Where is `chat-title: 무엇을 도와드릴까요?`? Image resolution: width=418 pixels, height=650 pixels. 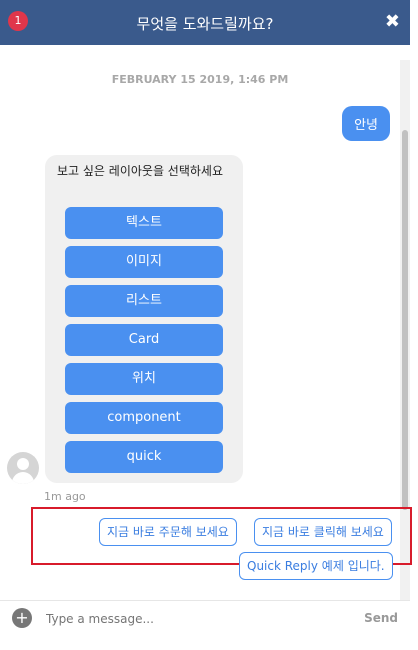 chat-title: 무엇을 도와드릴까요? is located at coordinates (205, 24).